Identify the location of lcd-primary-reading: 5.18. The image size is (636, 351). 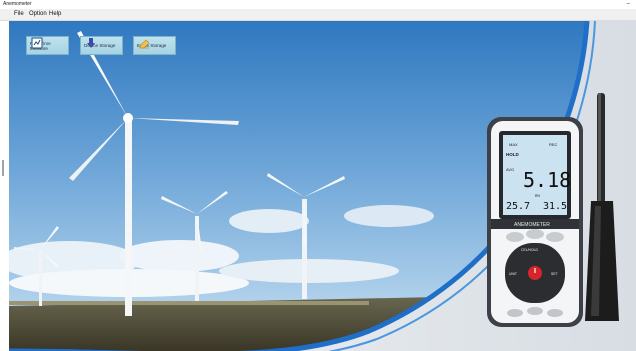
(547, 180).